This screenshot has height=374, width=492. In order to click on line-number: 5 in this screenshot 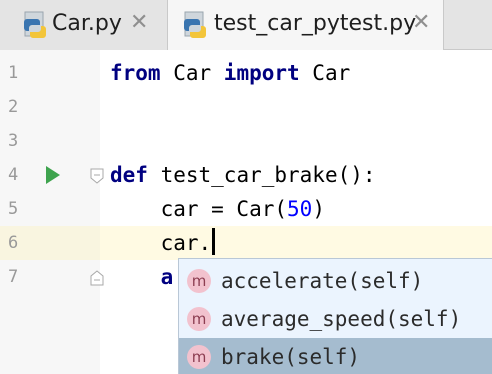, I will do `click(13, 209)`.